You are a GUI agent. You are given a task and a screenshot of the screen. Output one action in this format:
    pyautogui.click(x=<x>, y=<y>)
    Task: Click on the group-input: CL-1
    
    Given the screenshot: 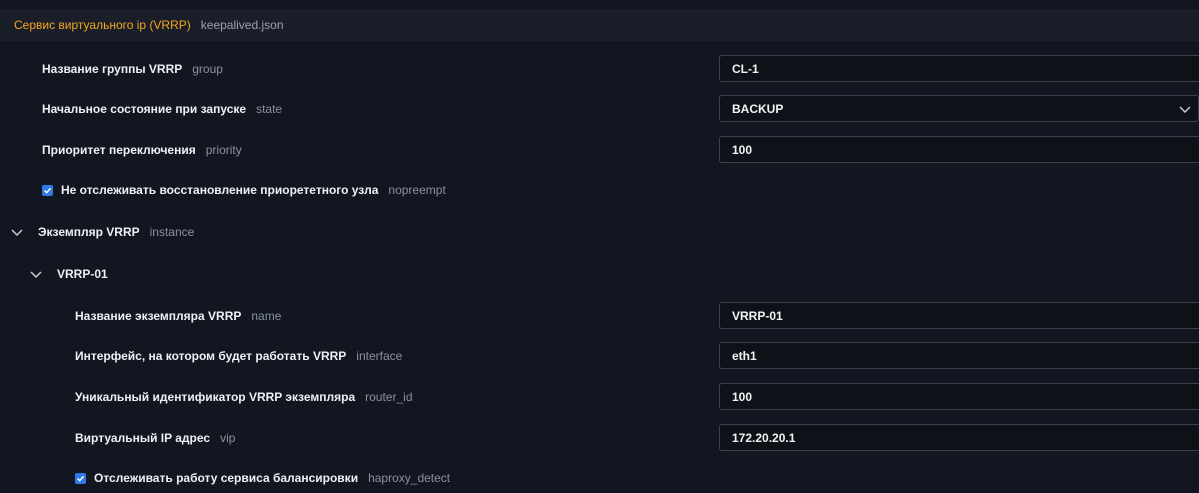 What is the action you would take?
    pyautogui.click(x=959, y=68)
    